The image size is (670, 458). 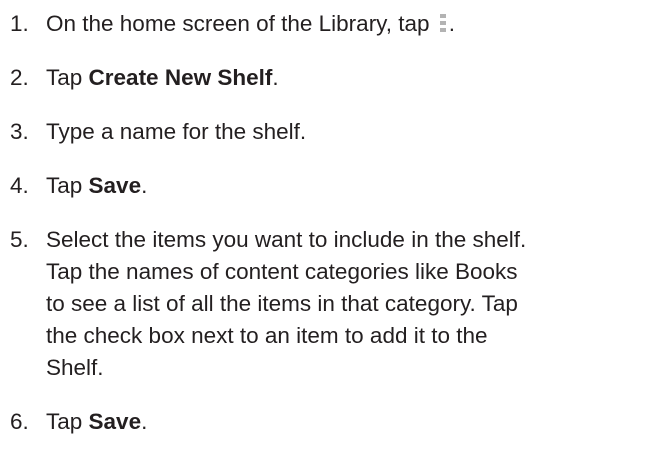 I want to click on step-number: 4., so click(x=19, y=185).